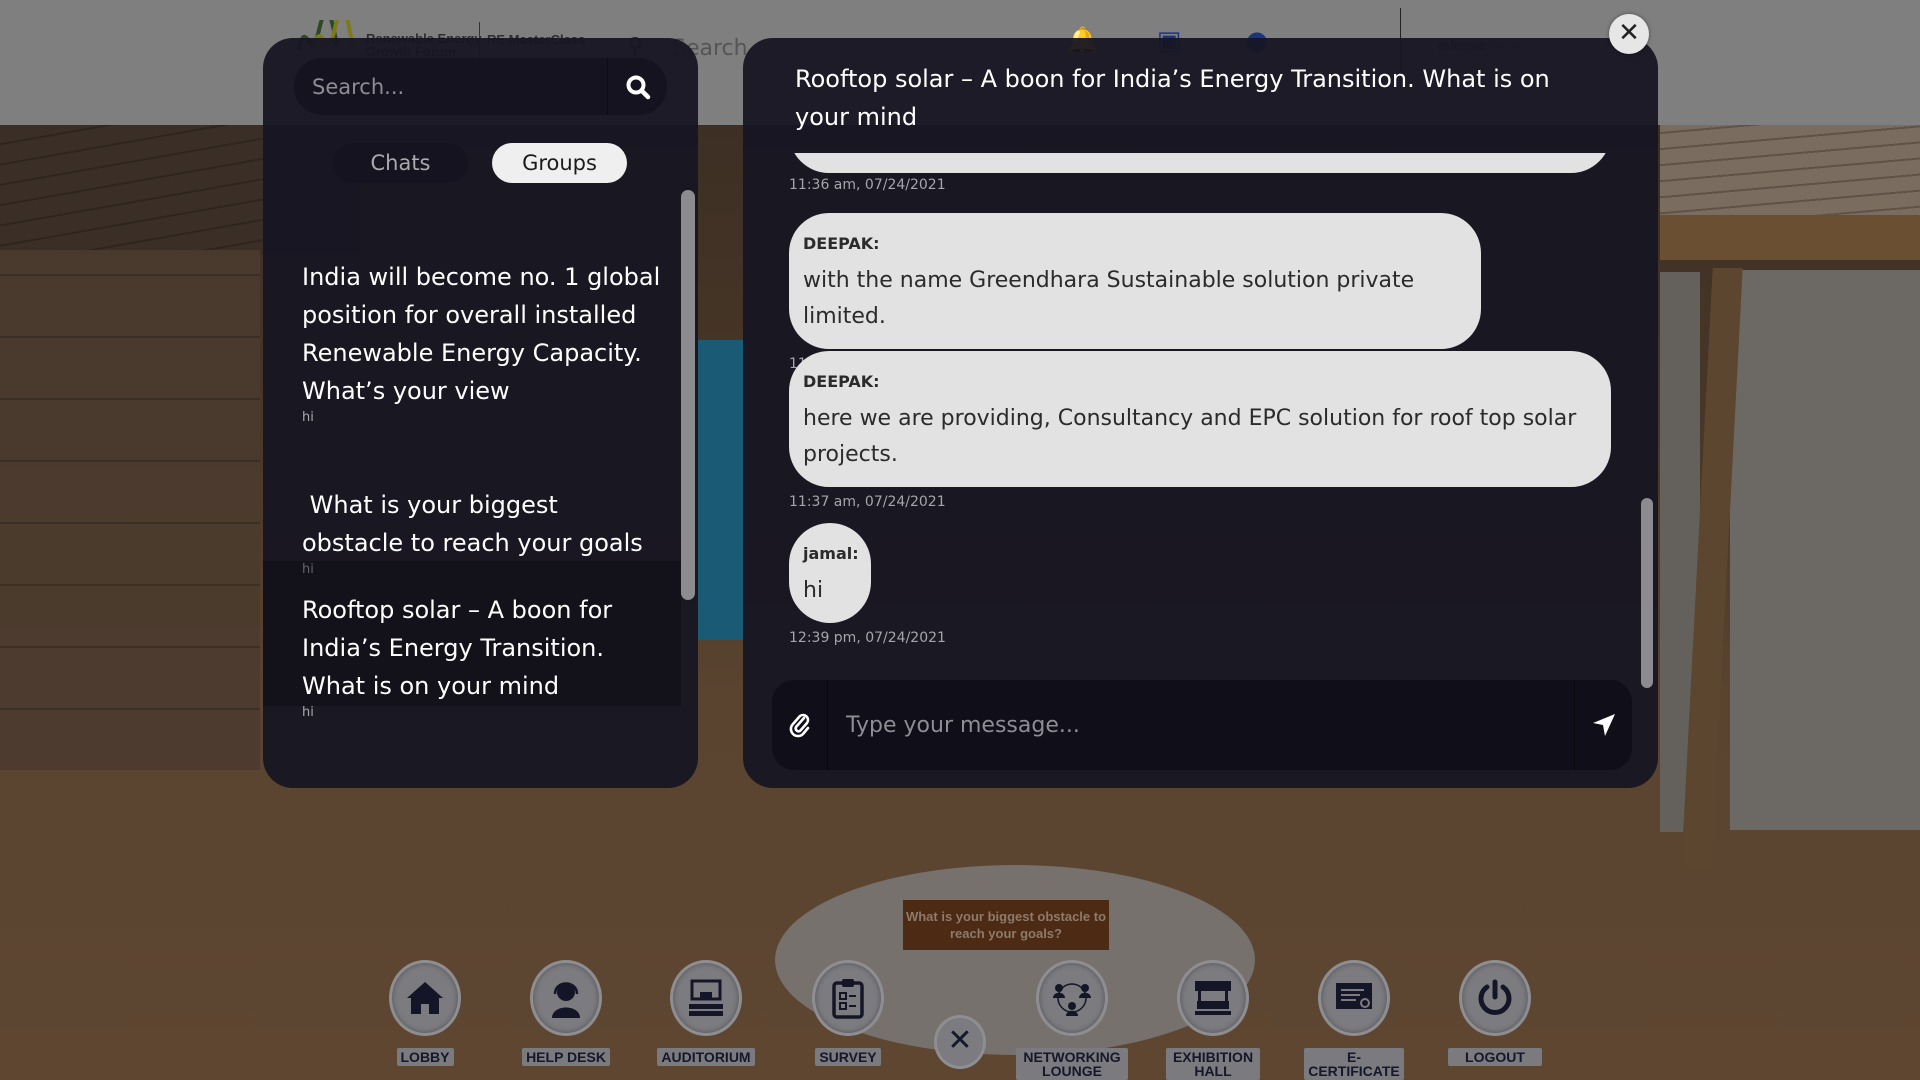  Describe the element at coordinates (848, 1057) in the screenshot. I see `nav-label: SURVEY` at that location.